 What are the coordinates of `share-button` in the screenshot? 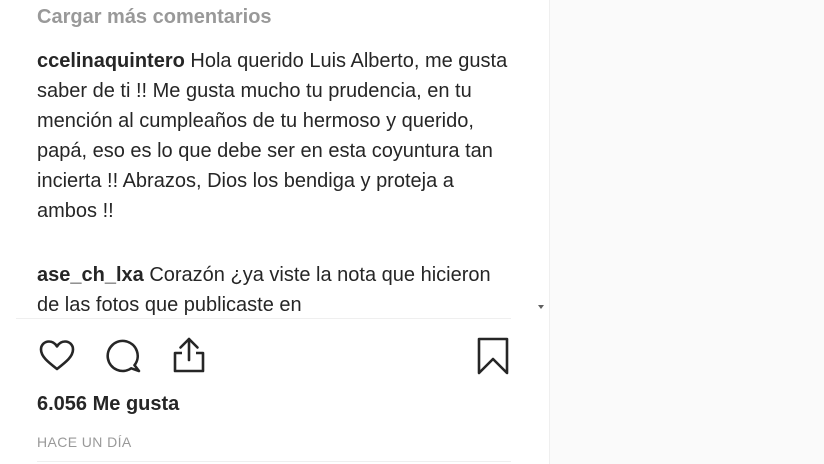 It's located at (189, 356).